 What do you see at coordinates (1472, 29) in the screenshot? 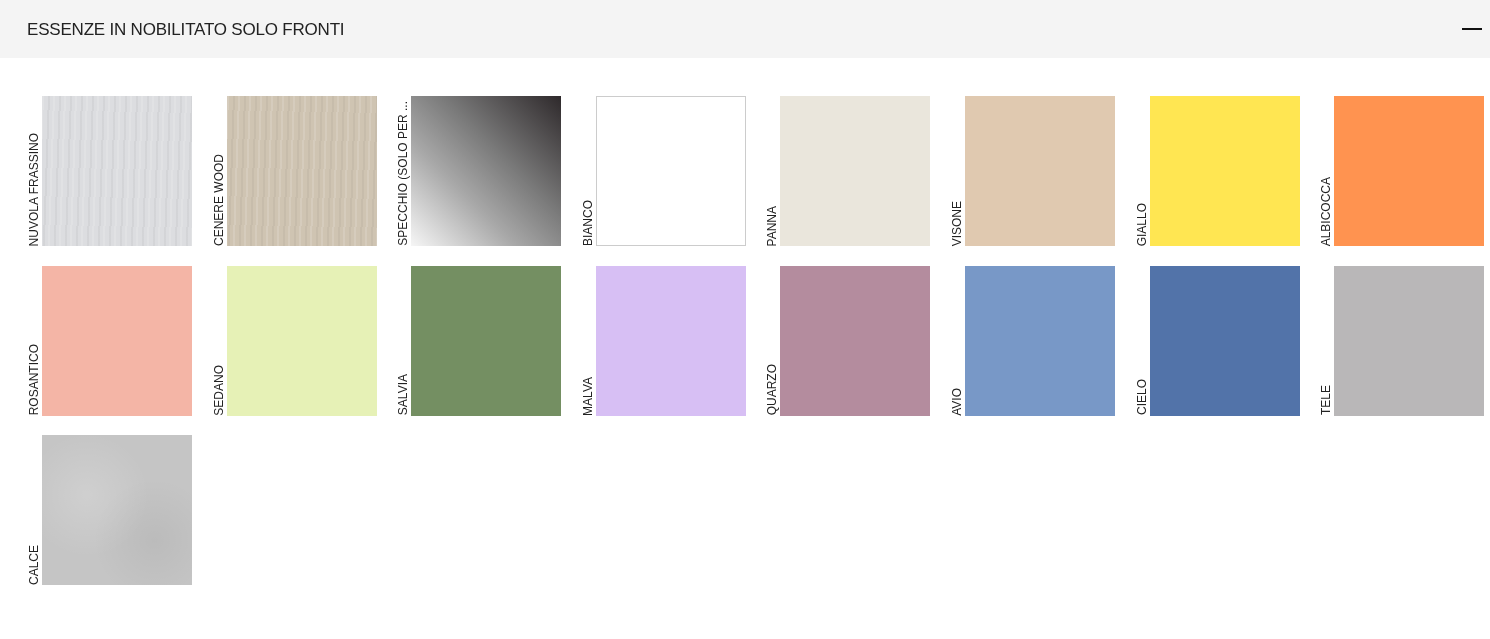
I see `minus-icon` at bounding box center [1472, 29].